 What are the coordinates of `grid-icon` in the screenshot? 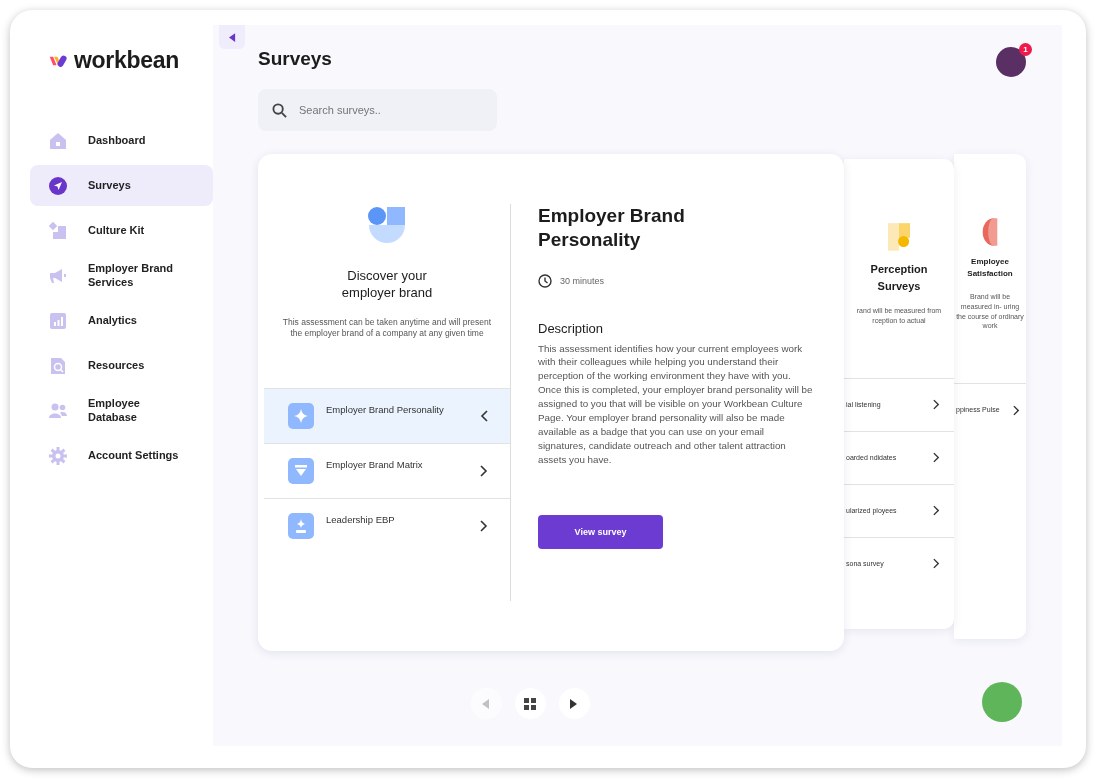 It's located at (530, 703).